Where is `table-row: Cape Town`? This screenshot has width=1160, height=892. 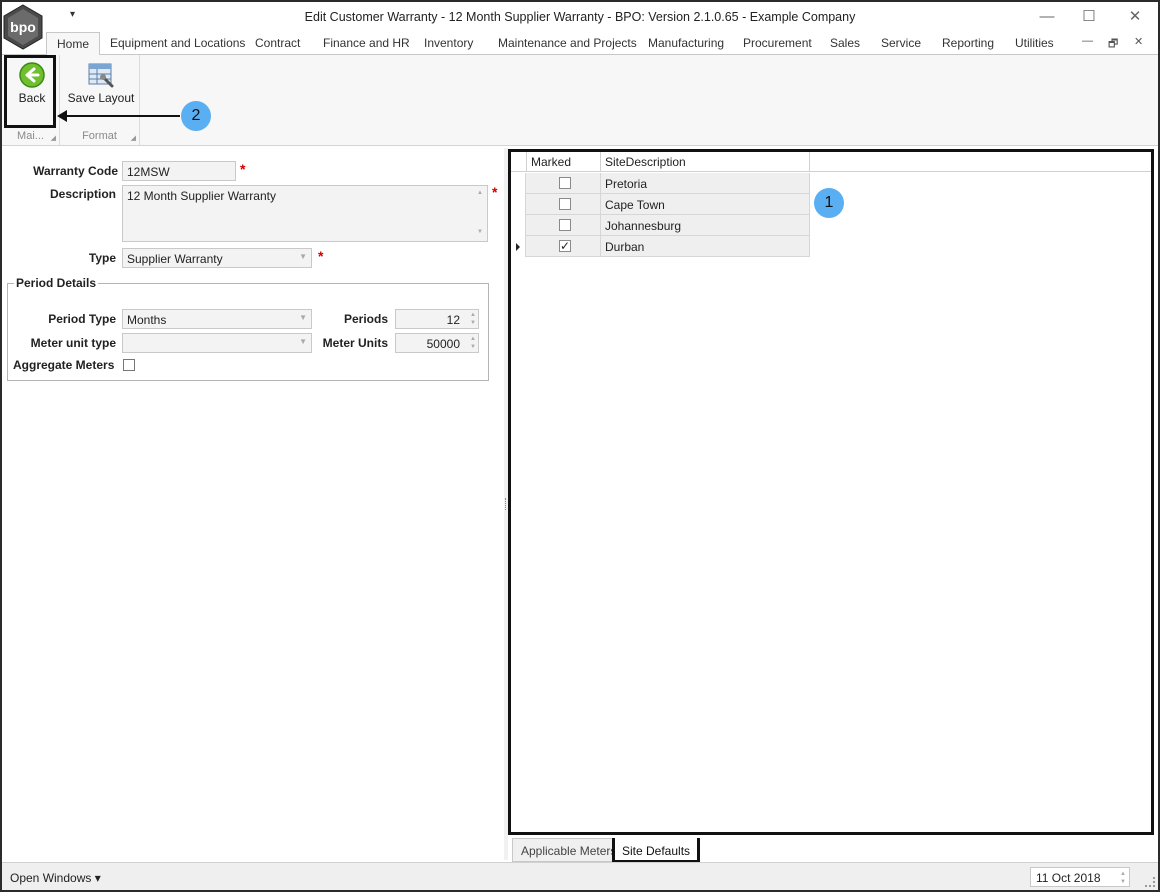 table-row: Cape Town is located at coordinates (660, 204).